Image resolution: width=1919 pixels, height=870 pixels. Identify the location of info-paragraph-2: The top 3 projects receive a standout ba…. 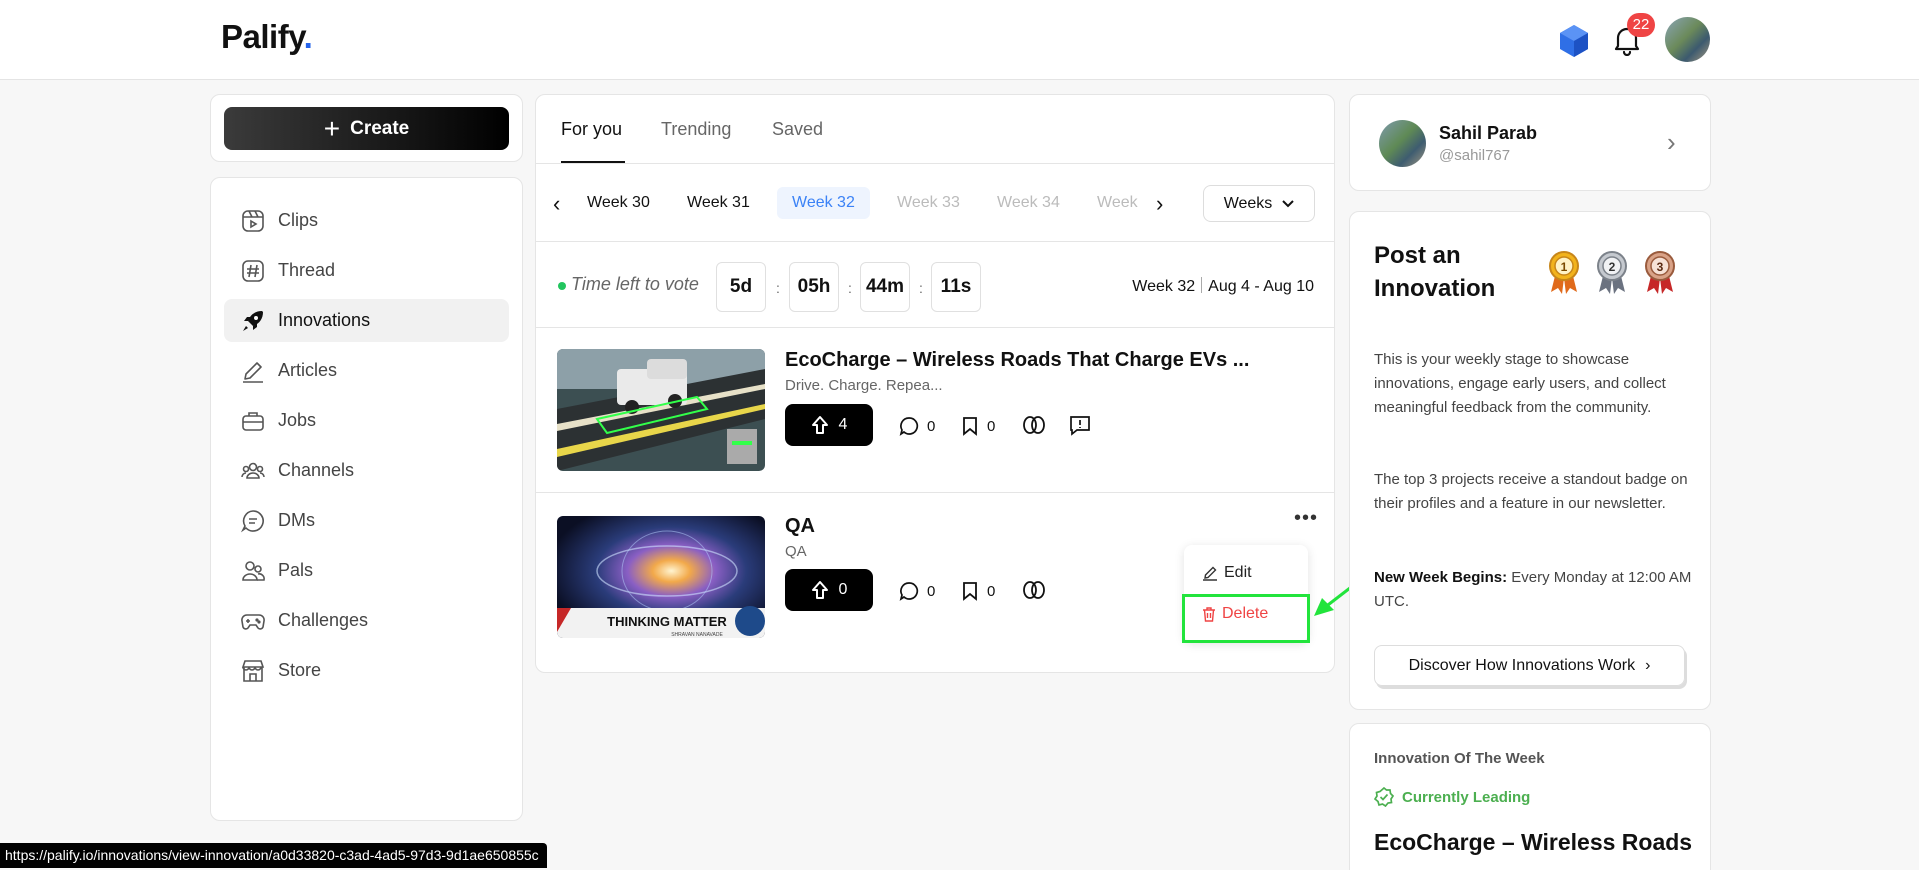
(1531, 491).